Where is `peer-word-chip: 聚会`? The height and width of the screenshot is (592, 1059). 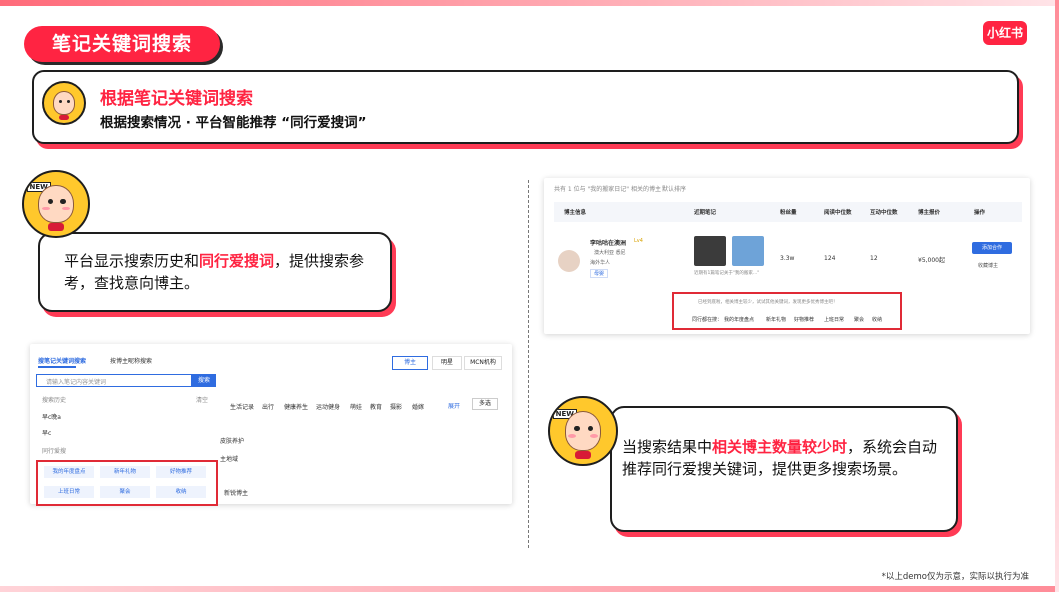
peer-word-chip: 聚会 is located at coordinates (125, 492).